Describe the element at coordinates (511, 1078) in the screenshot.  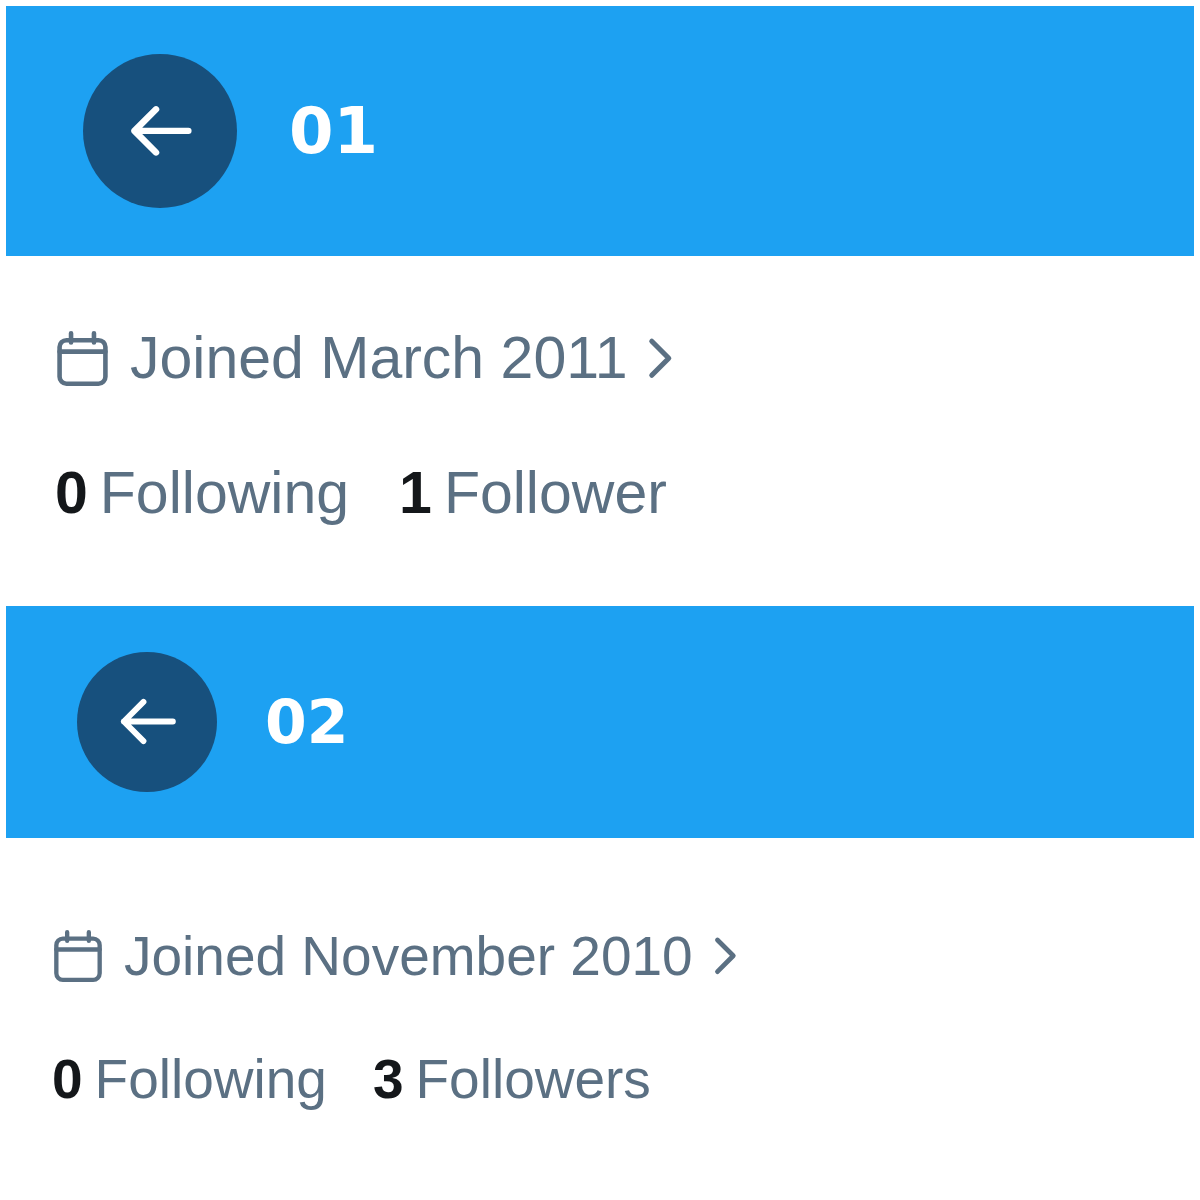
I see `follow-stat-link: 3 Followers` at that location.